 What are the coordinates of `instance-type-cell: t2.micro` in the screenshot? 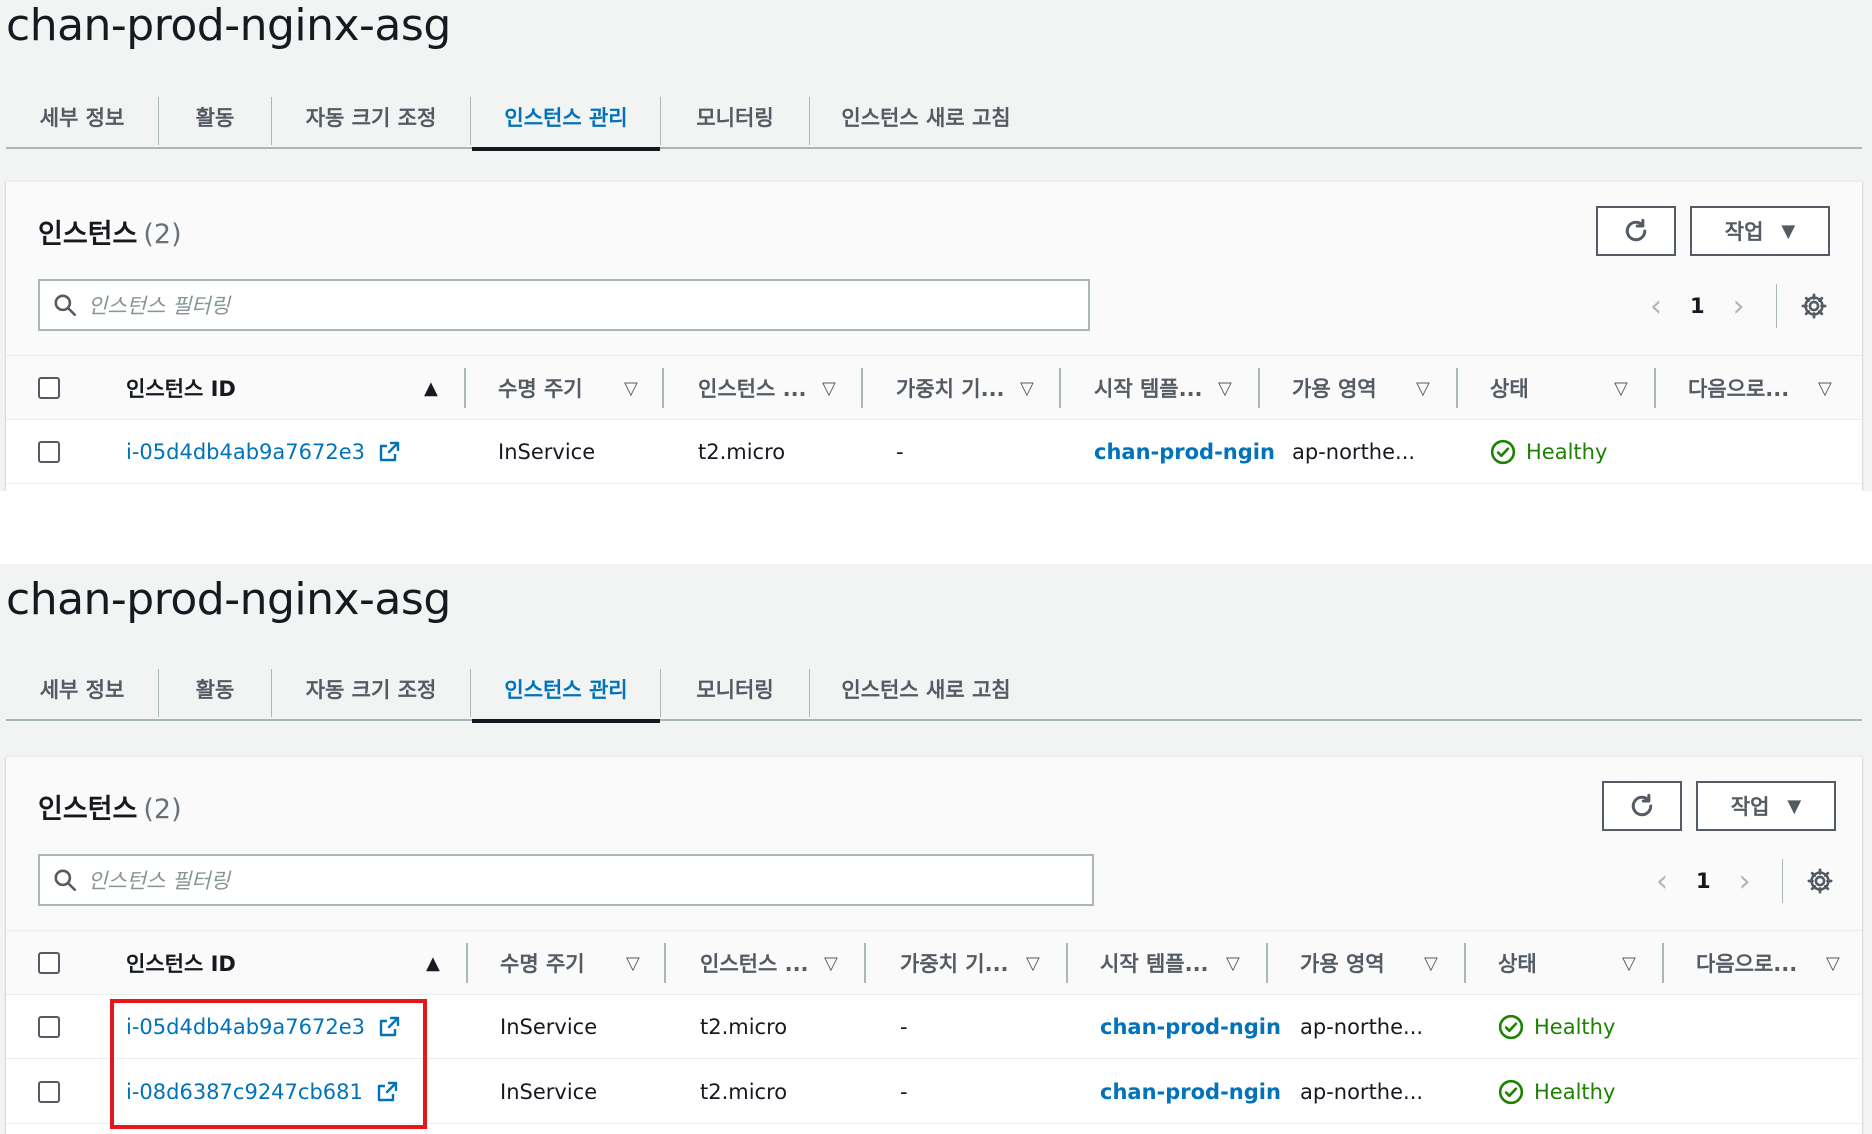 It's located at (744, 1027).